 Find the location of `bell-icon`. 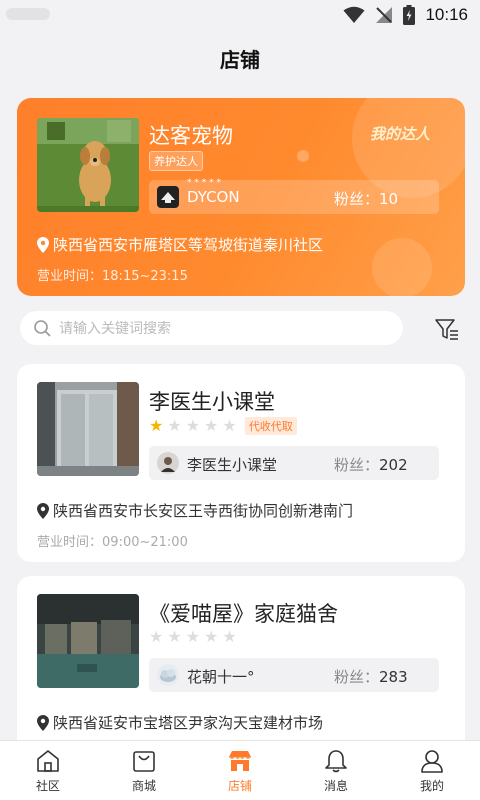

bell-icon is located at coordinates (336, 760).